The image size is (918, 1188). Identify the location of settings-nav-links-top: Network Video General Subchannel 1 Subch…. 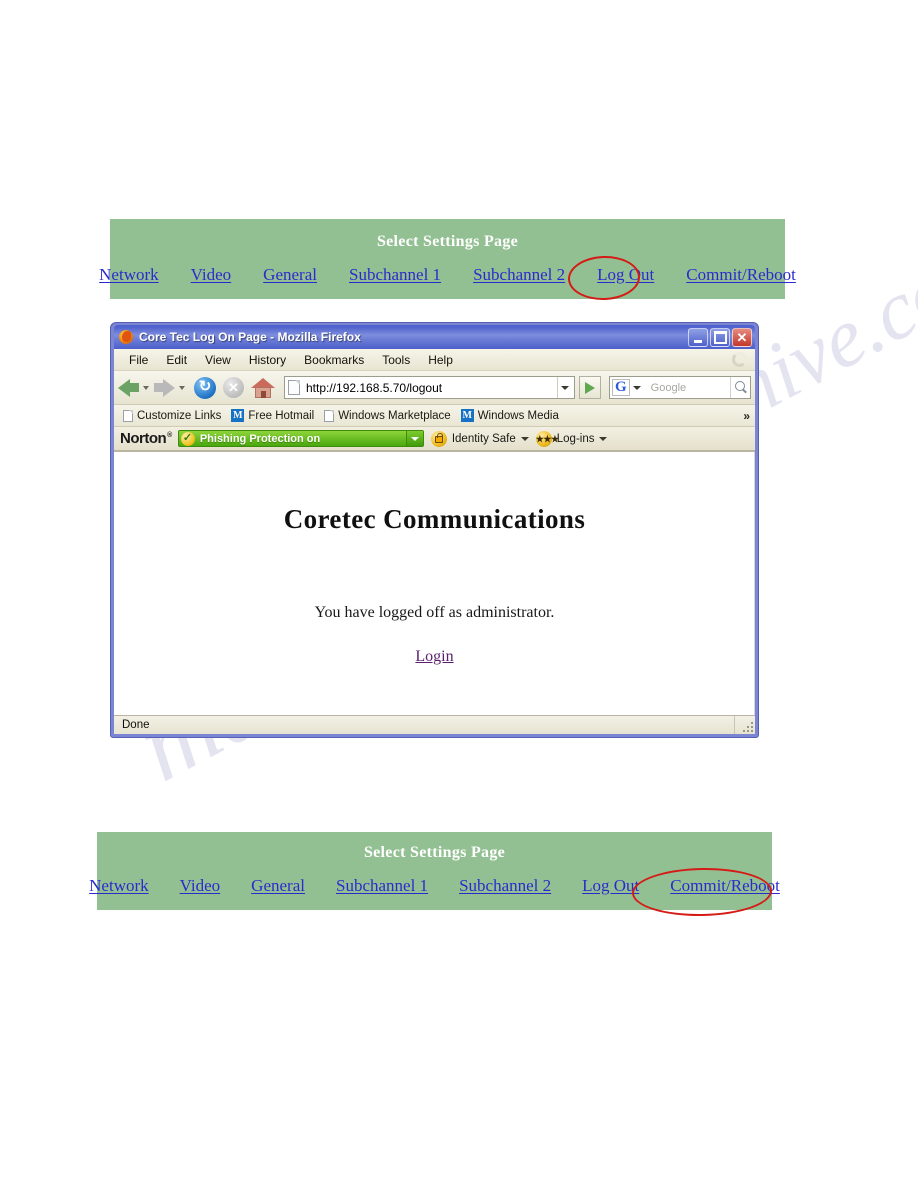
(447, 275).